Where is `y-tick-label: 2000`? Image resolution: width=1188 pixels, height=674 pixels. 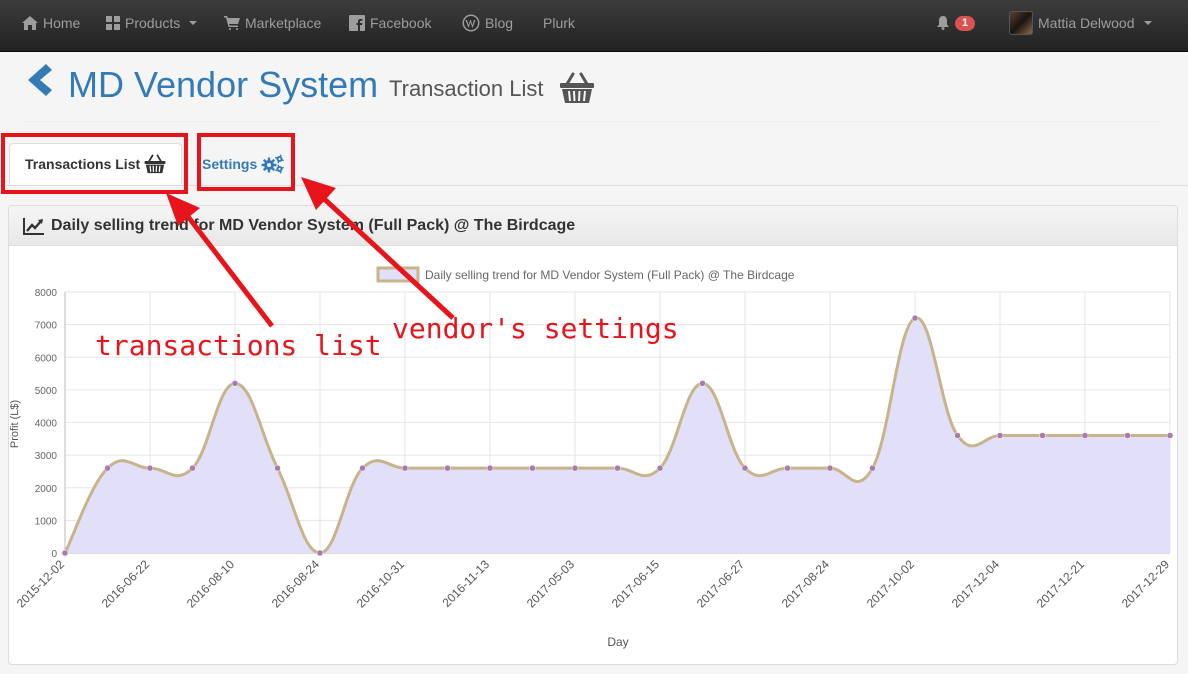 y-tick-label: 2000 is located at coordinates (46, 489).